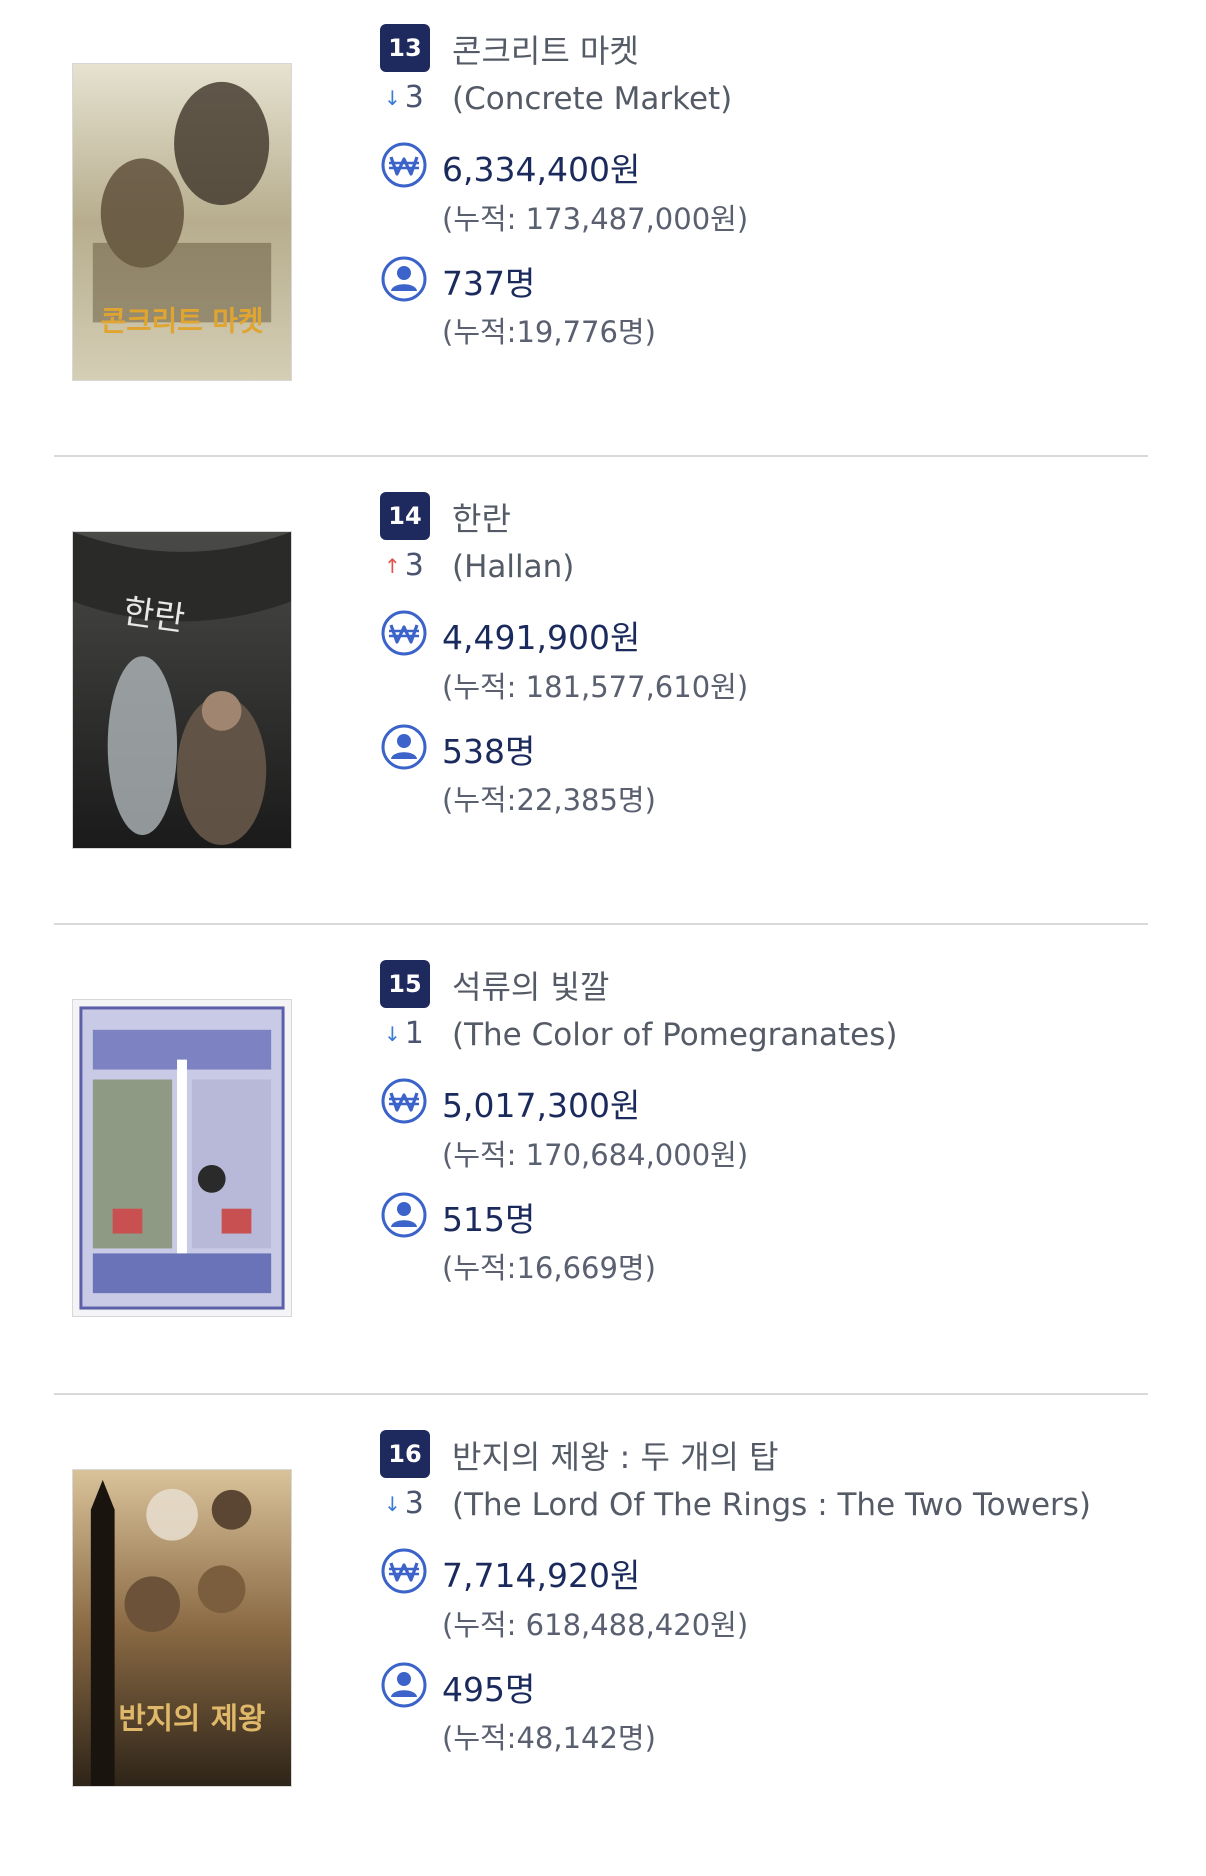 This screenshot has height=1876, width=1206. I want to click on daily-sales: 6,334,400원, so click(541, 169).